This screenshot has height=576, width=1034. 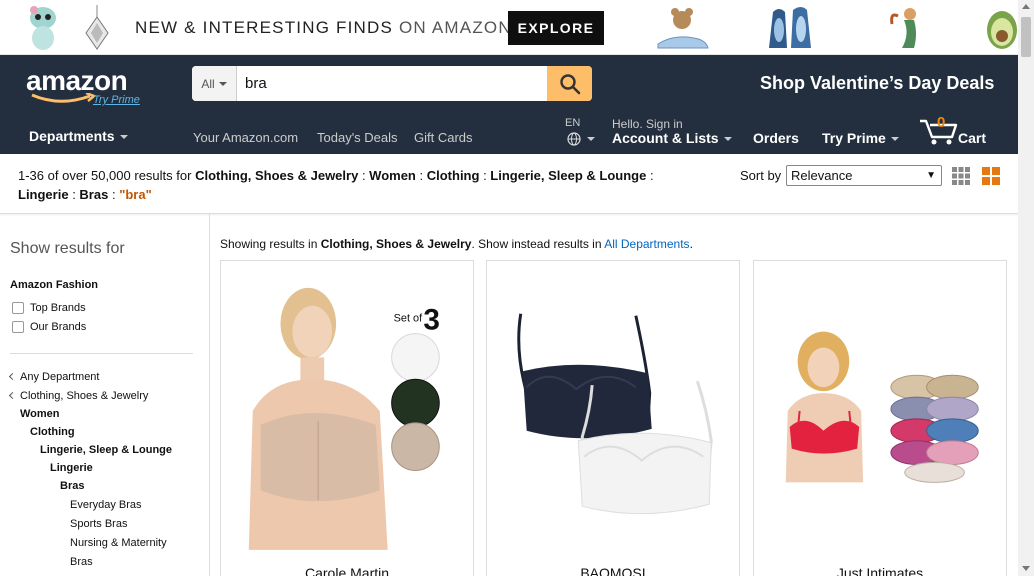 I want to click on product-card: BAOMOSI, so click(x=613, y=418).